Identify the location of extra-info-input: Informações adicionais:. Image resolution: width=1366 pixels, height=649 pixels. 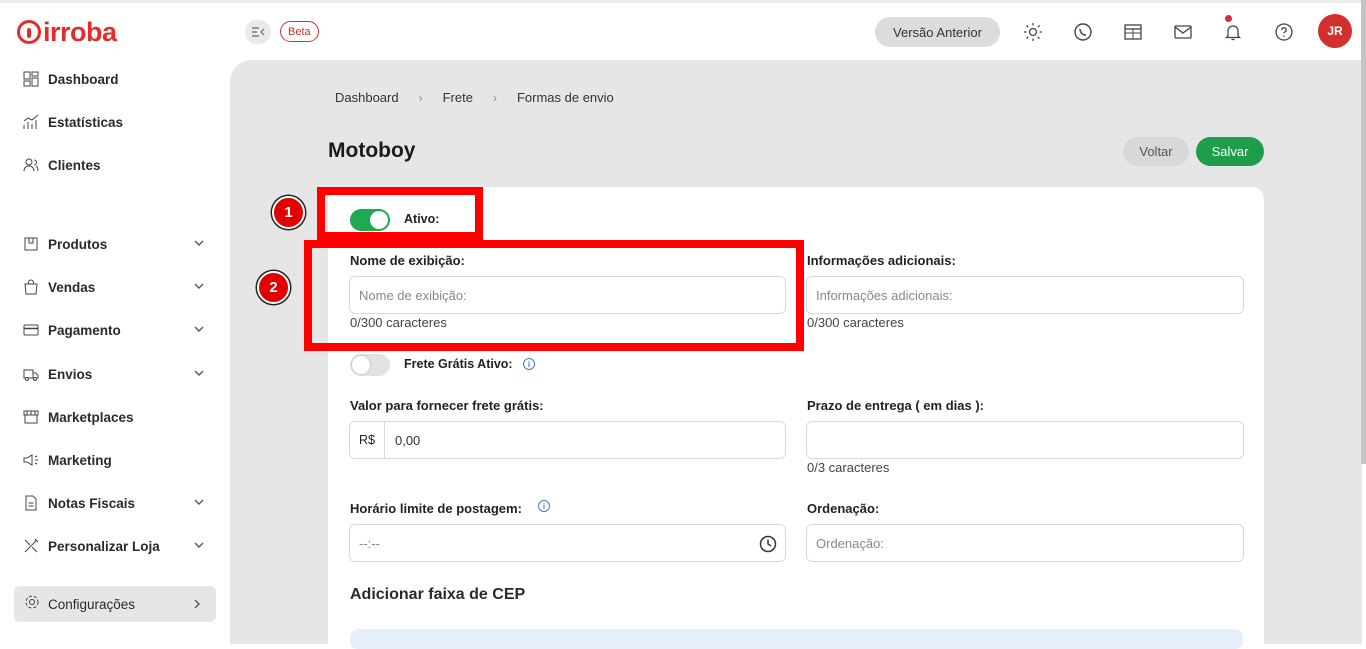
(1025, 295).